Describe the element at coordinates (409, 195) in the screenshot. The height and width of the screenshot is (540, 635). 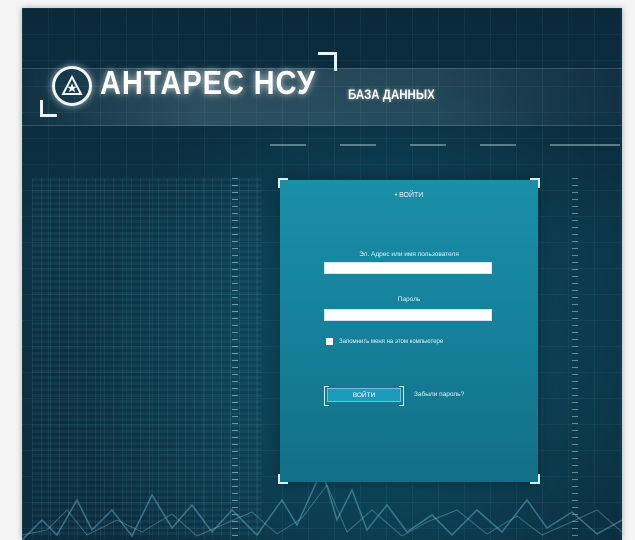
I see `login-title: • ВОЙТИ` at that location.